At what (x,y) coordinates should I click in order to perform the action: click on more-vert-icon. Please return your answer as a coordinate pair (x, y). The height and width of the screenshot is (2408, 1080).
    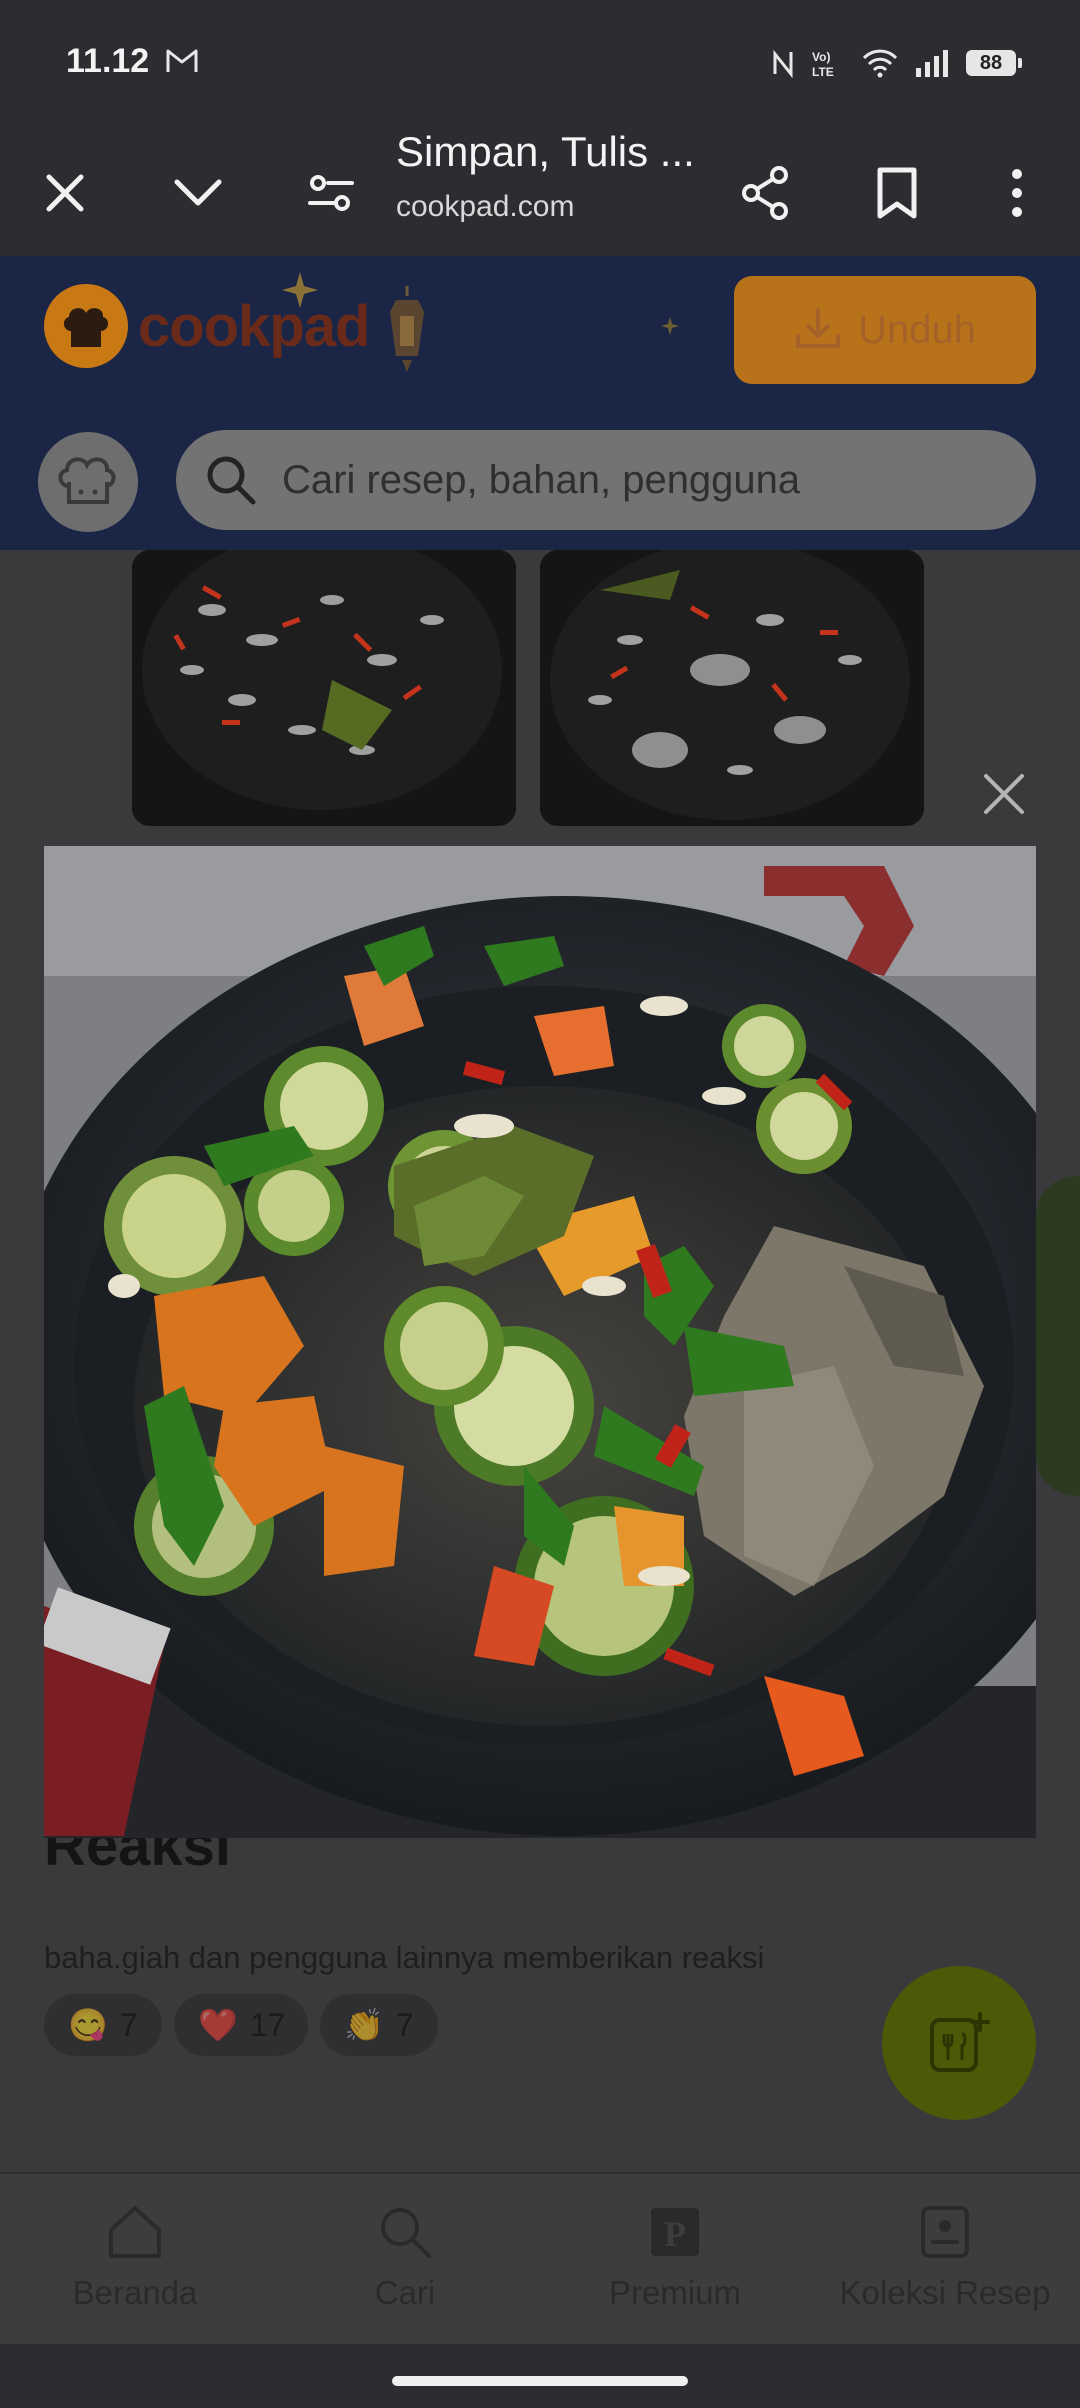
    Looking at the image, I should click on (1017, 193).